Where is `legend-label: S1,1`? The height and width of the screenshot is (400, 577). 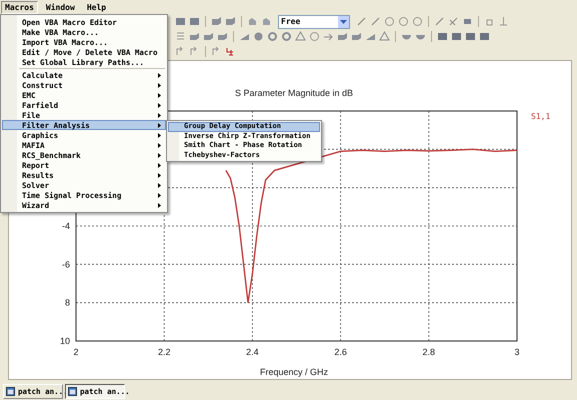 legend-label: S1,1 is located at coordinates (540, 116).